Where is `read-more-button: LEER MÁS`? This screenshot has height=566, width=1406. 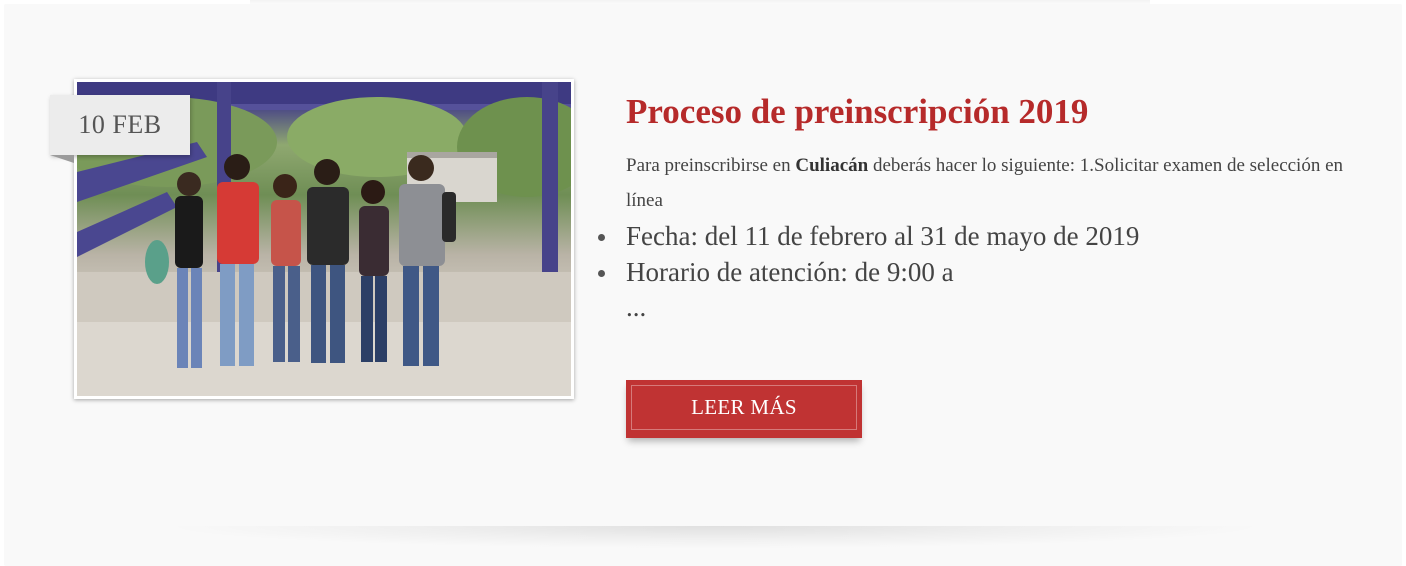
read-more-button: LEER MÁS is located at coordinates (744, 409).